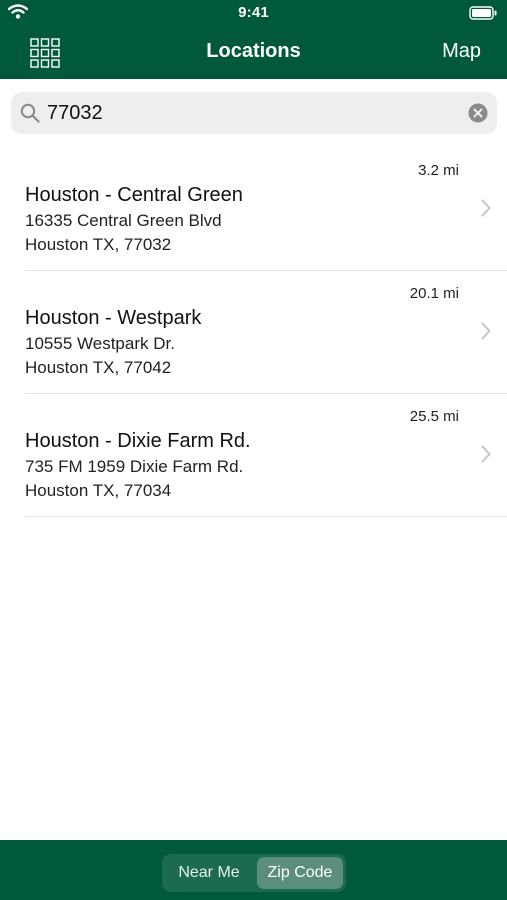 This screenshot has height=900, width=507. Describe the element at coordinates (300, 873) in the screenshot. I see `segment-zip-code: Zip Code` at that location.